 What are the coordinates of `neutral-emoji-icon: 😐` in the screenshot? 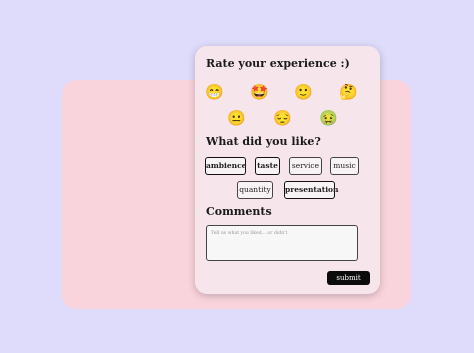 It's located at (236, 118).